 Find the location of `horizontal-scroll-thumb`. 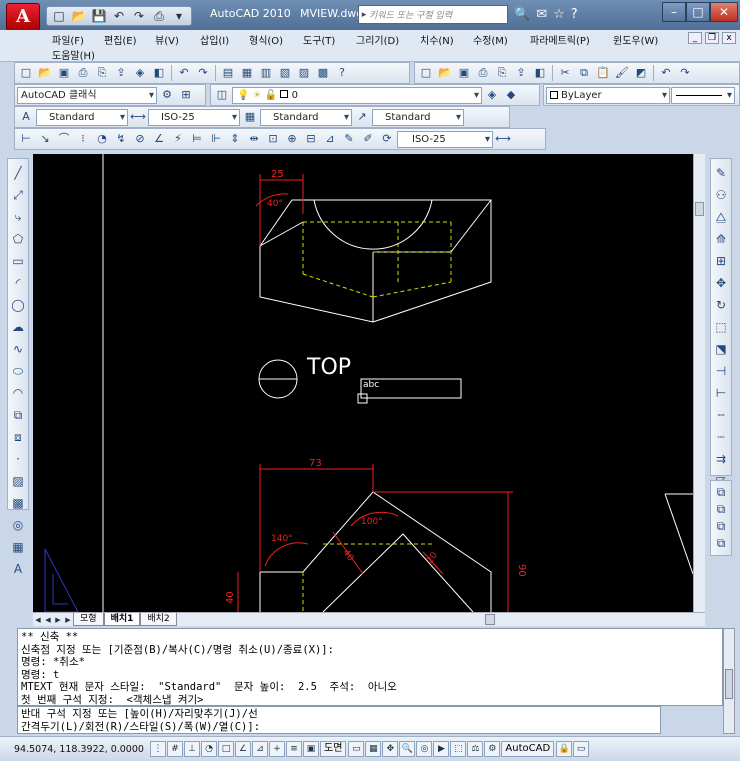

horizontal-scroll-thumb is located at coordinates (490, 619).